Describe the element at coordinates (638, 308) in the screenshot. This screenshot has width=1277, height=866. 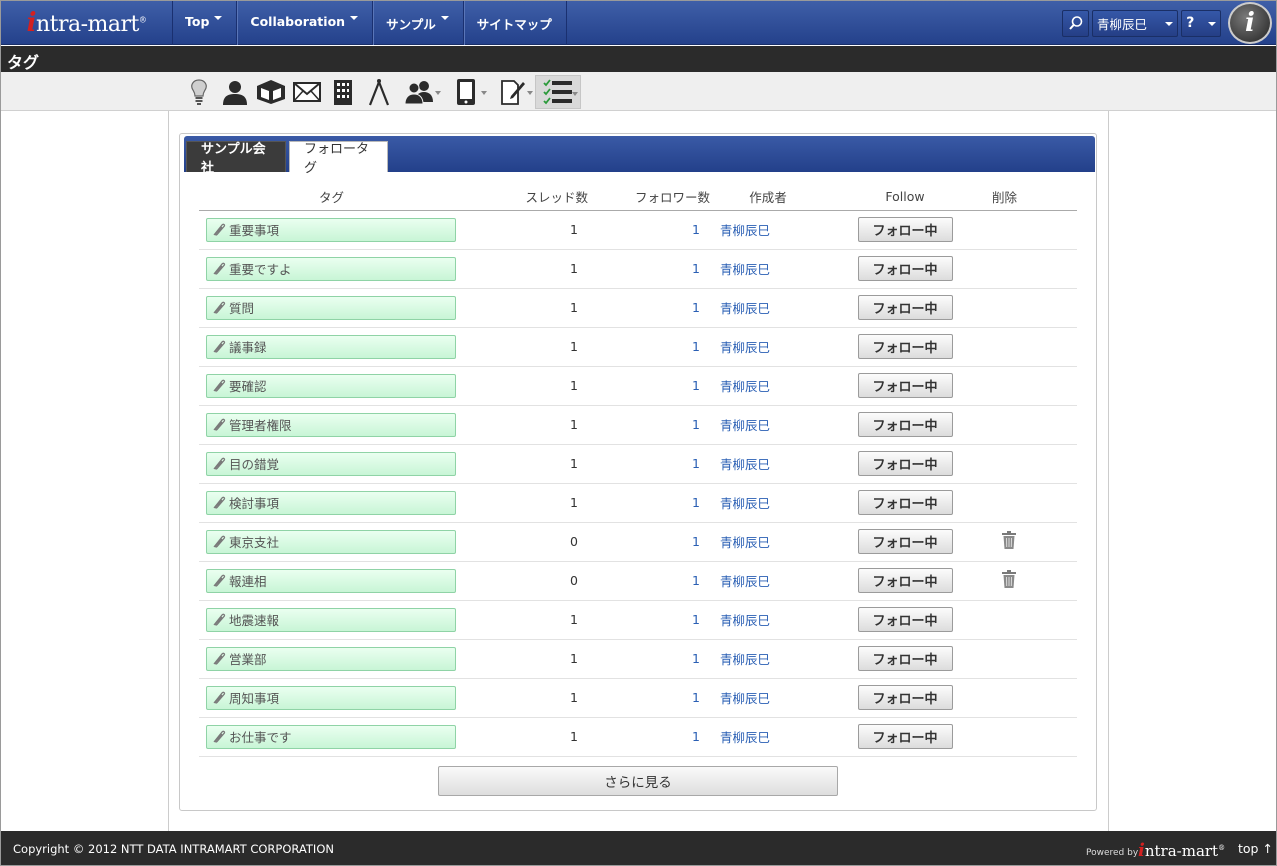
I see `table-row: 質問 1 1 青柳辰巳 フォロー中` at that location.